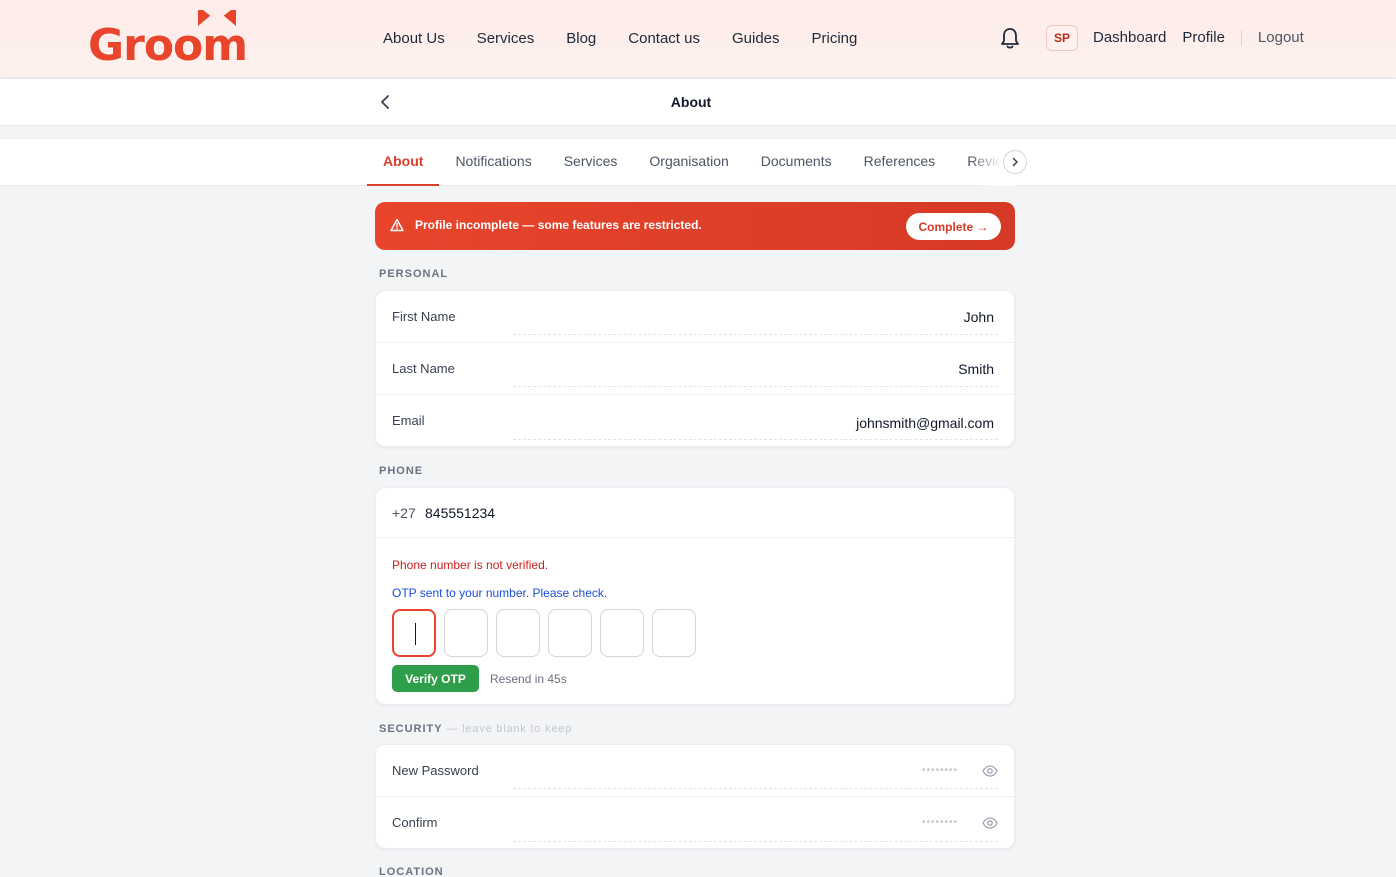  What do you see at coordinates (424, 316) in the screenshot?
I see `first-name-label: First Name` at bounding box center [424, 316].